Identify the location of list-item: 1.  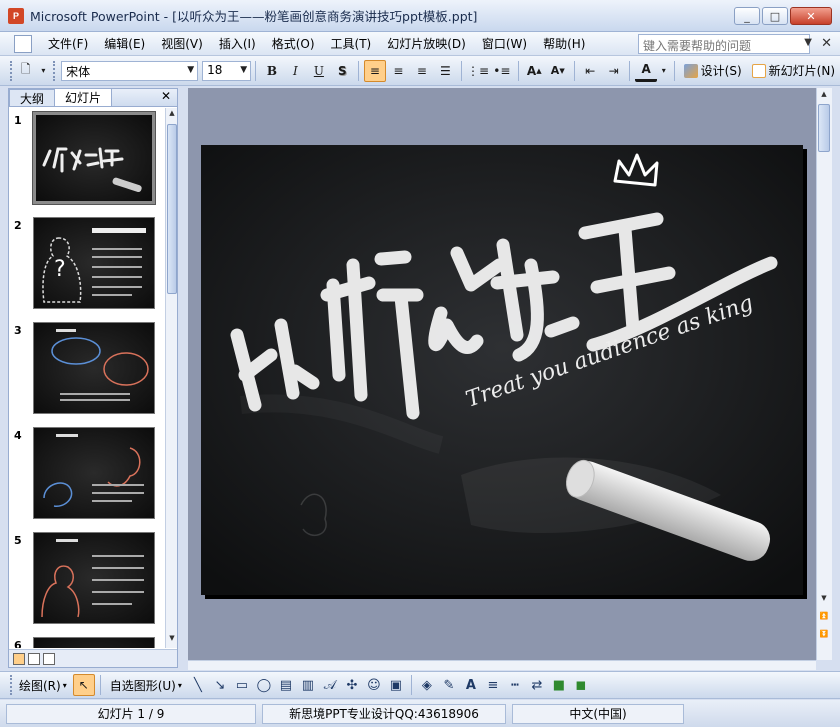
(86, 158).